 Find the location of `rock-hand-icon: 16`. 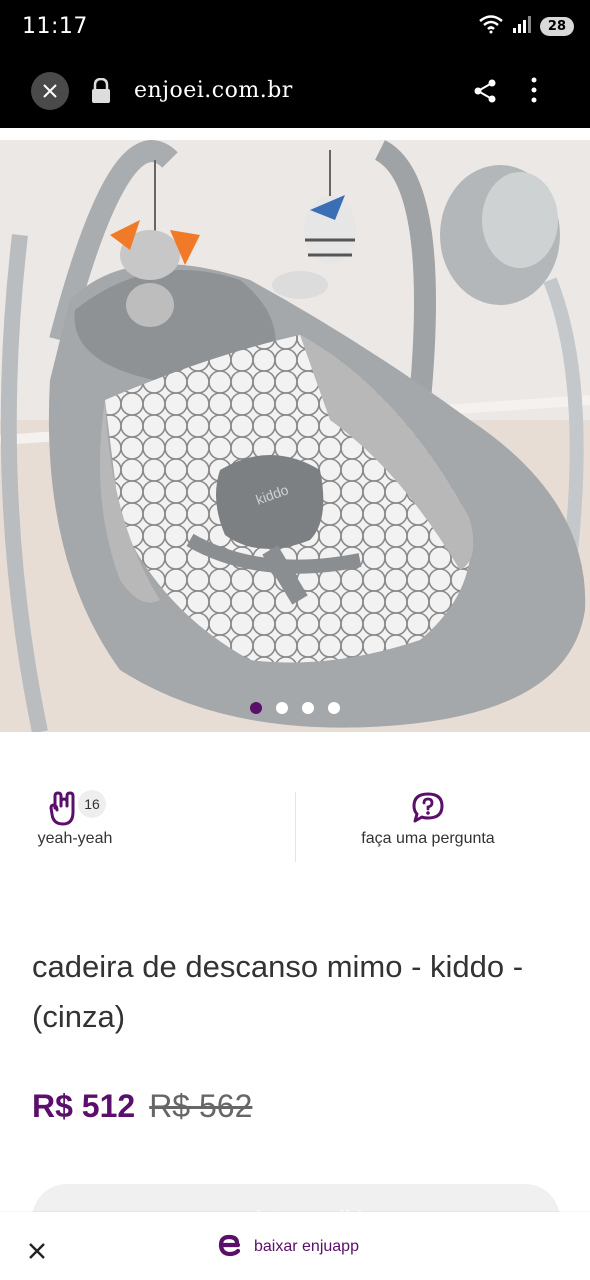

rock-hand-icon: 16 is located at coordinates (75, 810).